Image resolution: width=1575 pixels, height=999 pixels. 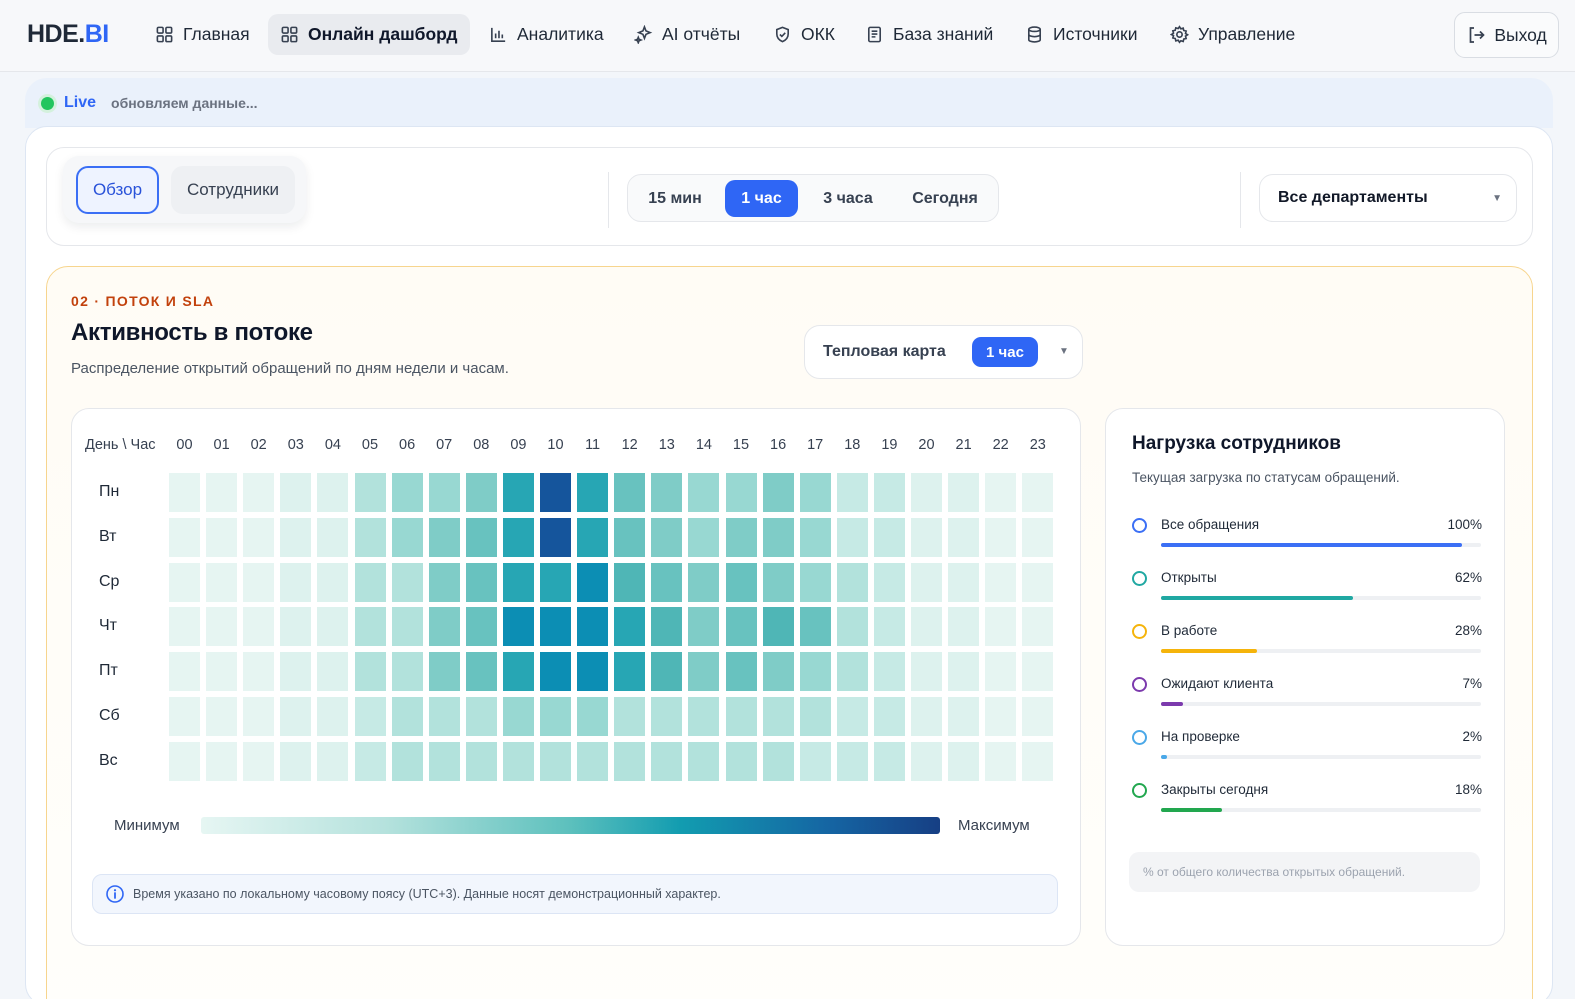 I want to click on tab-employees: Сотрудники, so click(x=233, y=190).